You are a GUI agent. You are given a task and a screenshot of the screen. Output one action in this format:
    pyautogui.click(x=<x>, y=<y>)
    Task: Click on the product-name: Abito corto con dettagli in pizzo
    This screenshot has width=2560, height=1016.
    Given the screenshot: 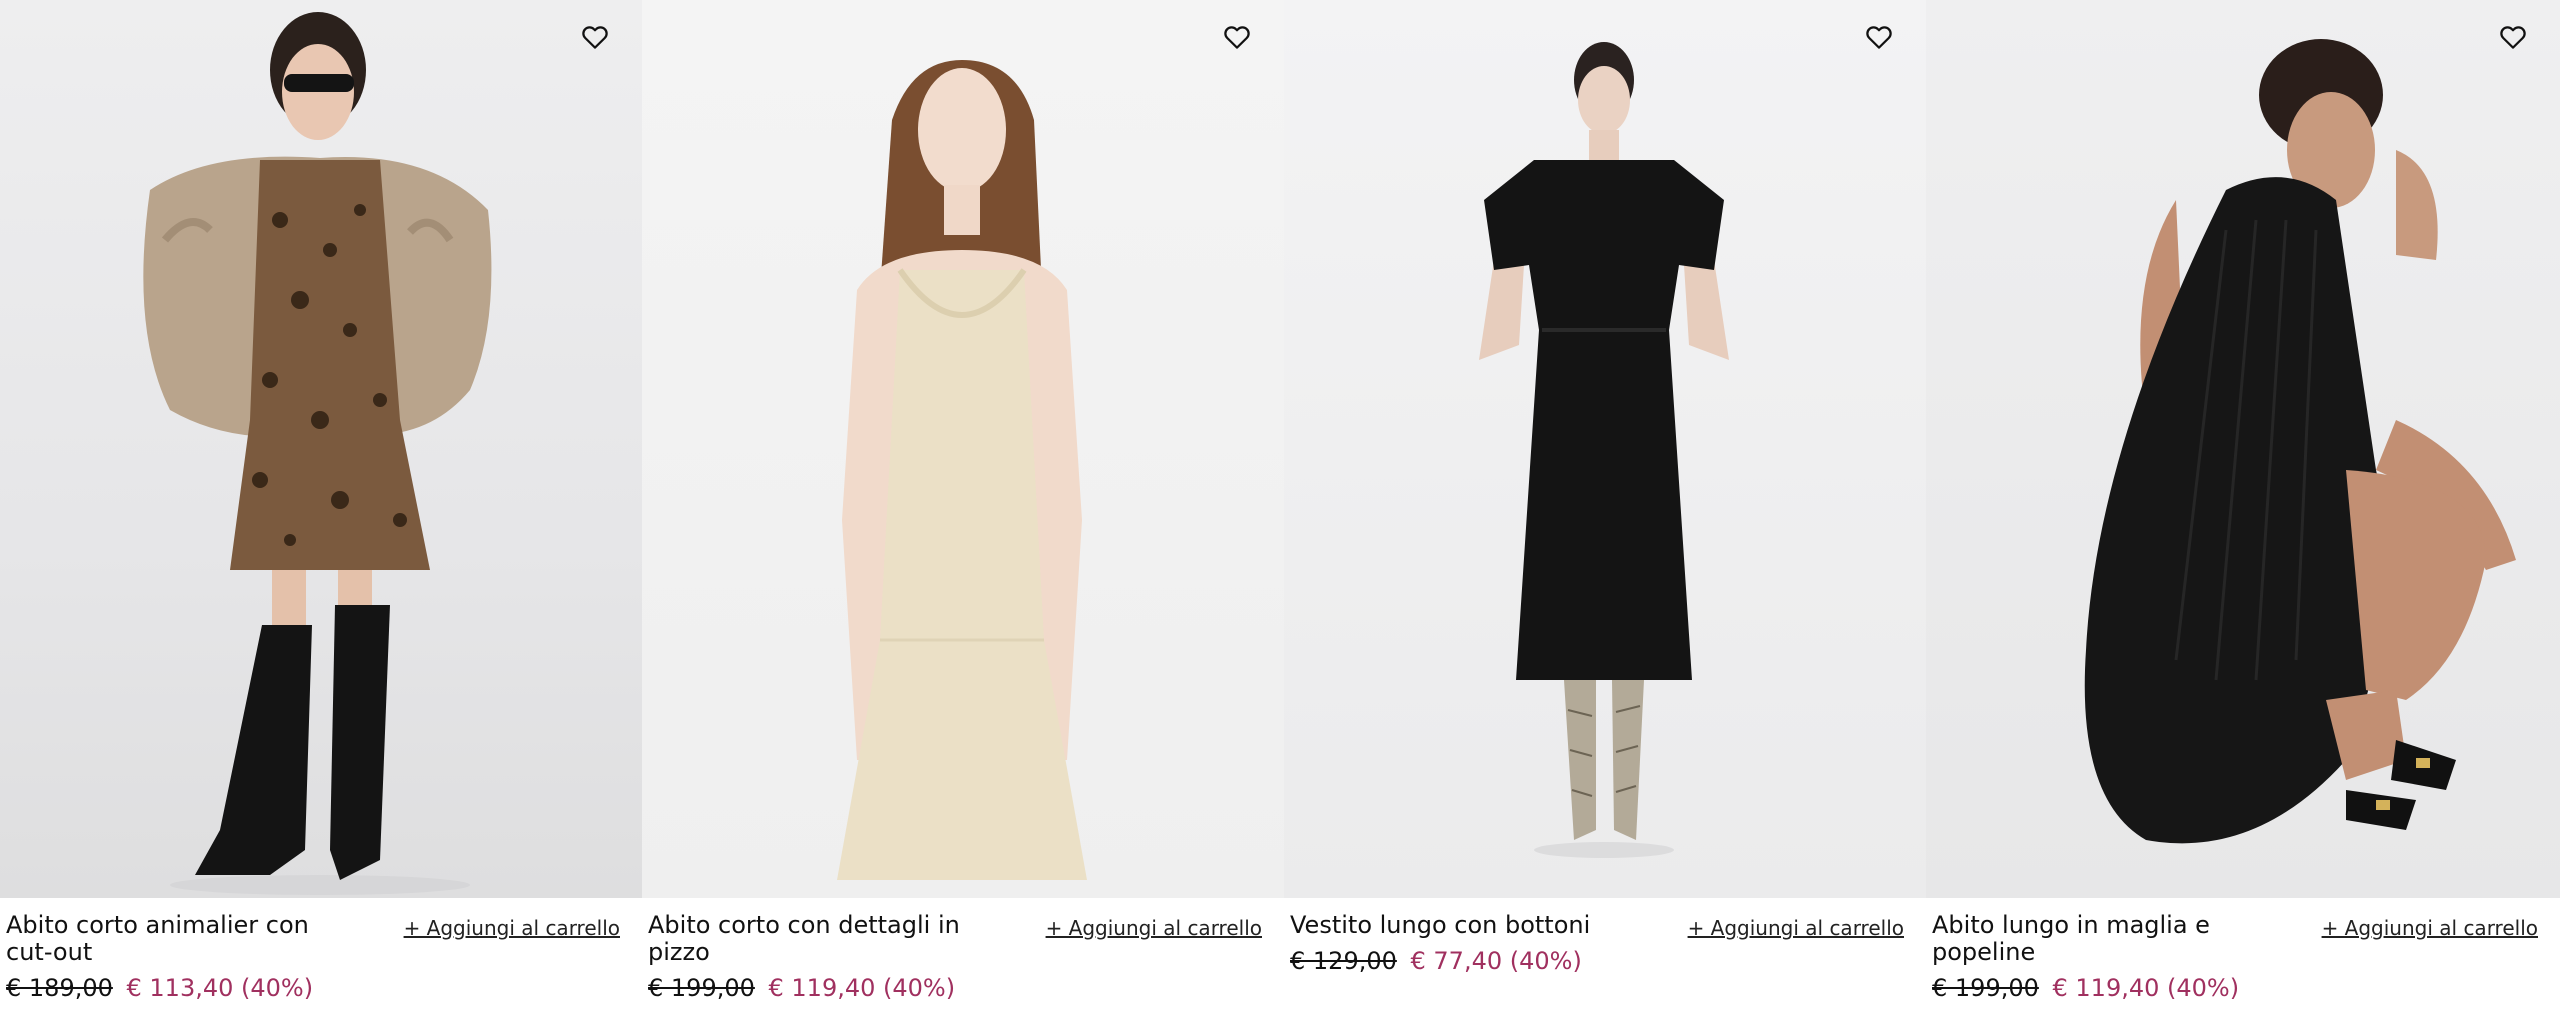 What is the action you would take?
    pyautogui.click(x=813, y=939)
    